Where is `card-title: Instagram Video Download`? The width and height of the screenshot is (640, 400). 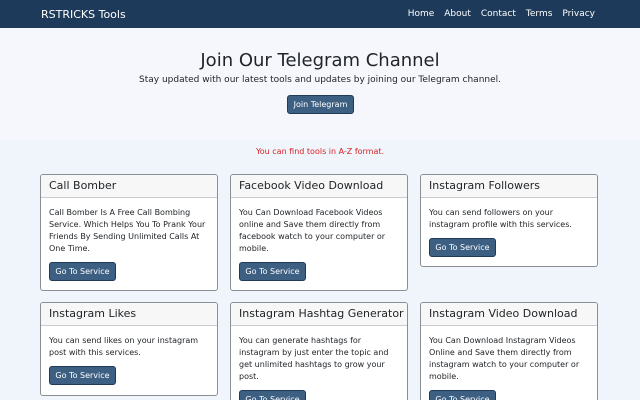
card-title: Instagram Video Download is located at coordinates (509, 314).